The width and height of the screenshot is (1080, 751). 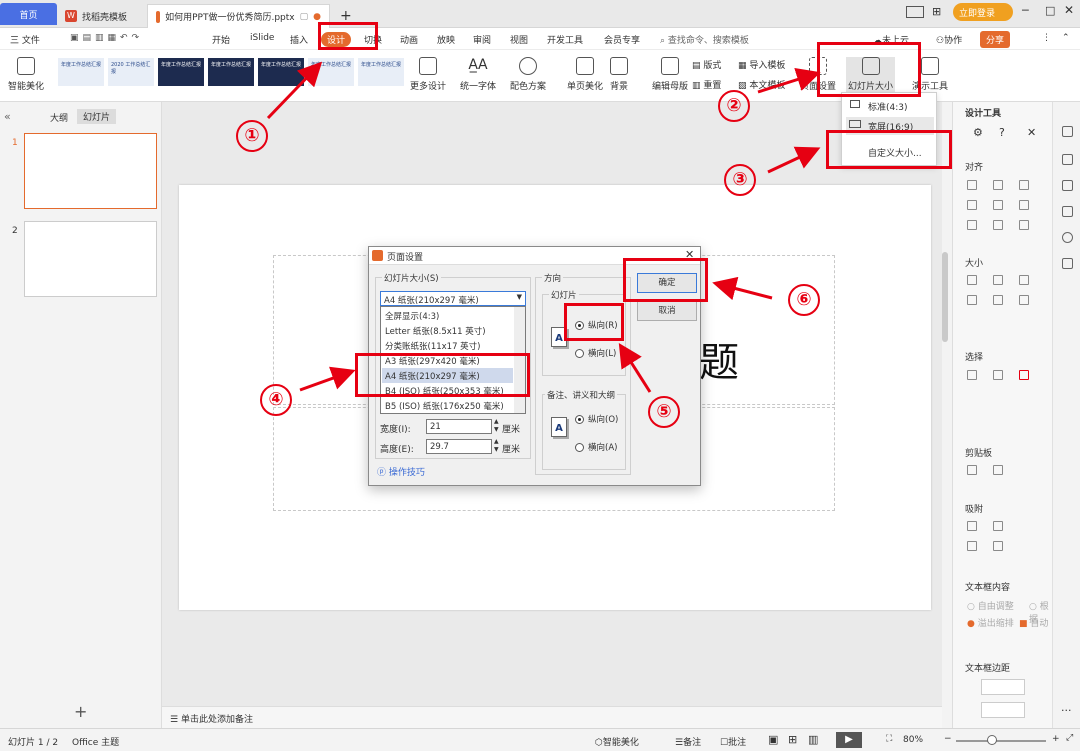 I want to click on step-3-badge: ③, so click(x=740, y=180).